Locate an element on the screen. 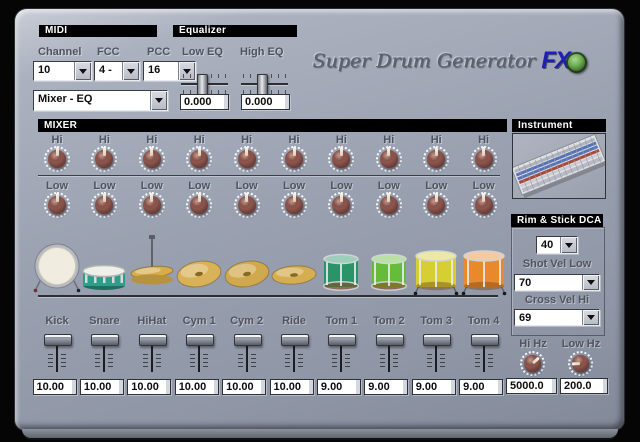  mixer-channel-column: Hi Low Cym 2 10.00 is located at coordinates (246, 221).